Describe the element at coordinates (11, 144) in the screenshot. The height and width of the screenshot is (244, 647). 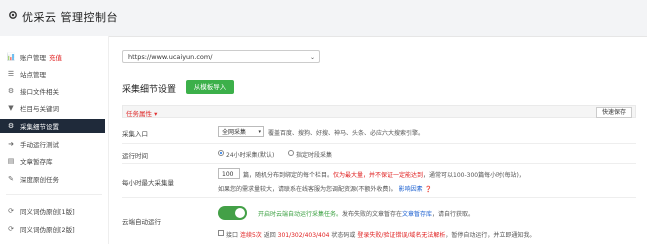
I see `arrow-right-icon: ➜` at that location.